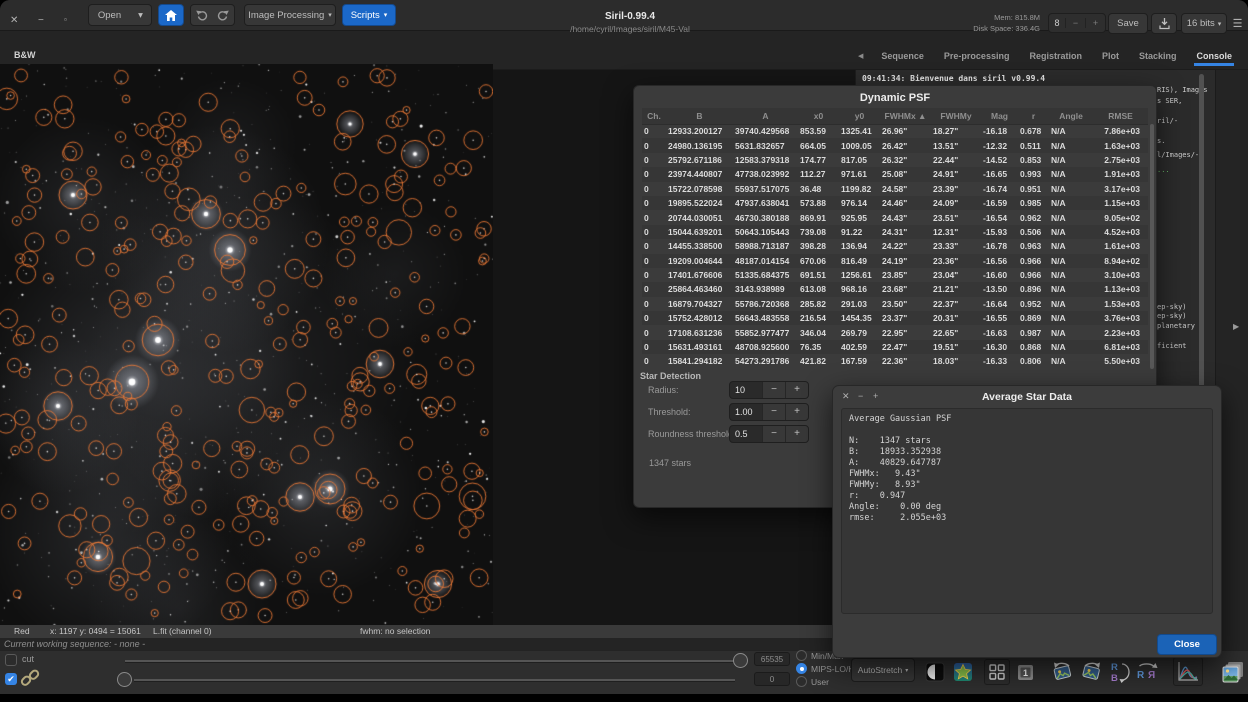 Image resolution: width=1248 pixels, height=702 pixels. I want to click on radio-user, so click(801, 681).